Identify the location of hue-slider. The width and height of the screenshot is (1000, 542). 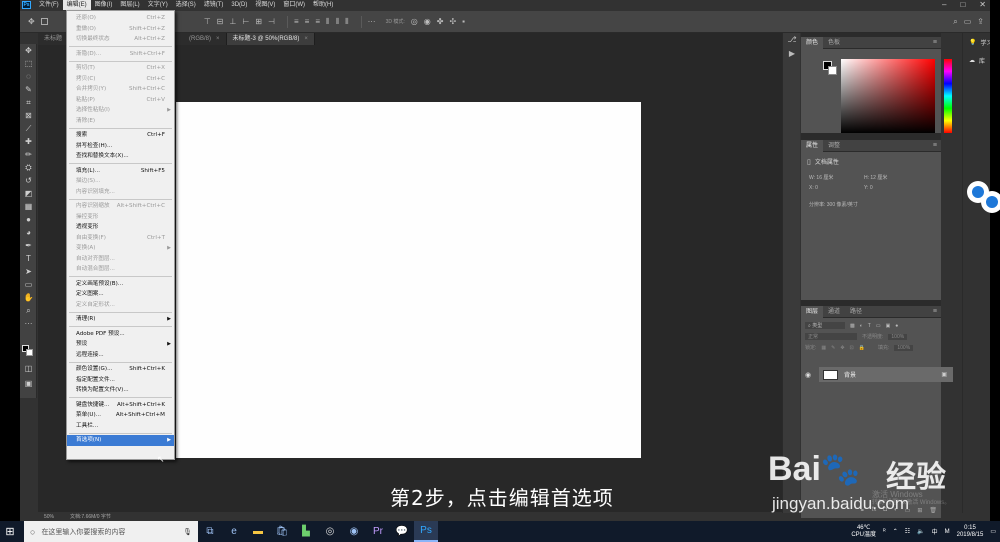
(948, 96).